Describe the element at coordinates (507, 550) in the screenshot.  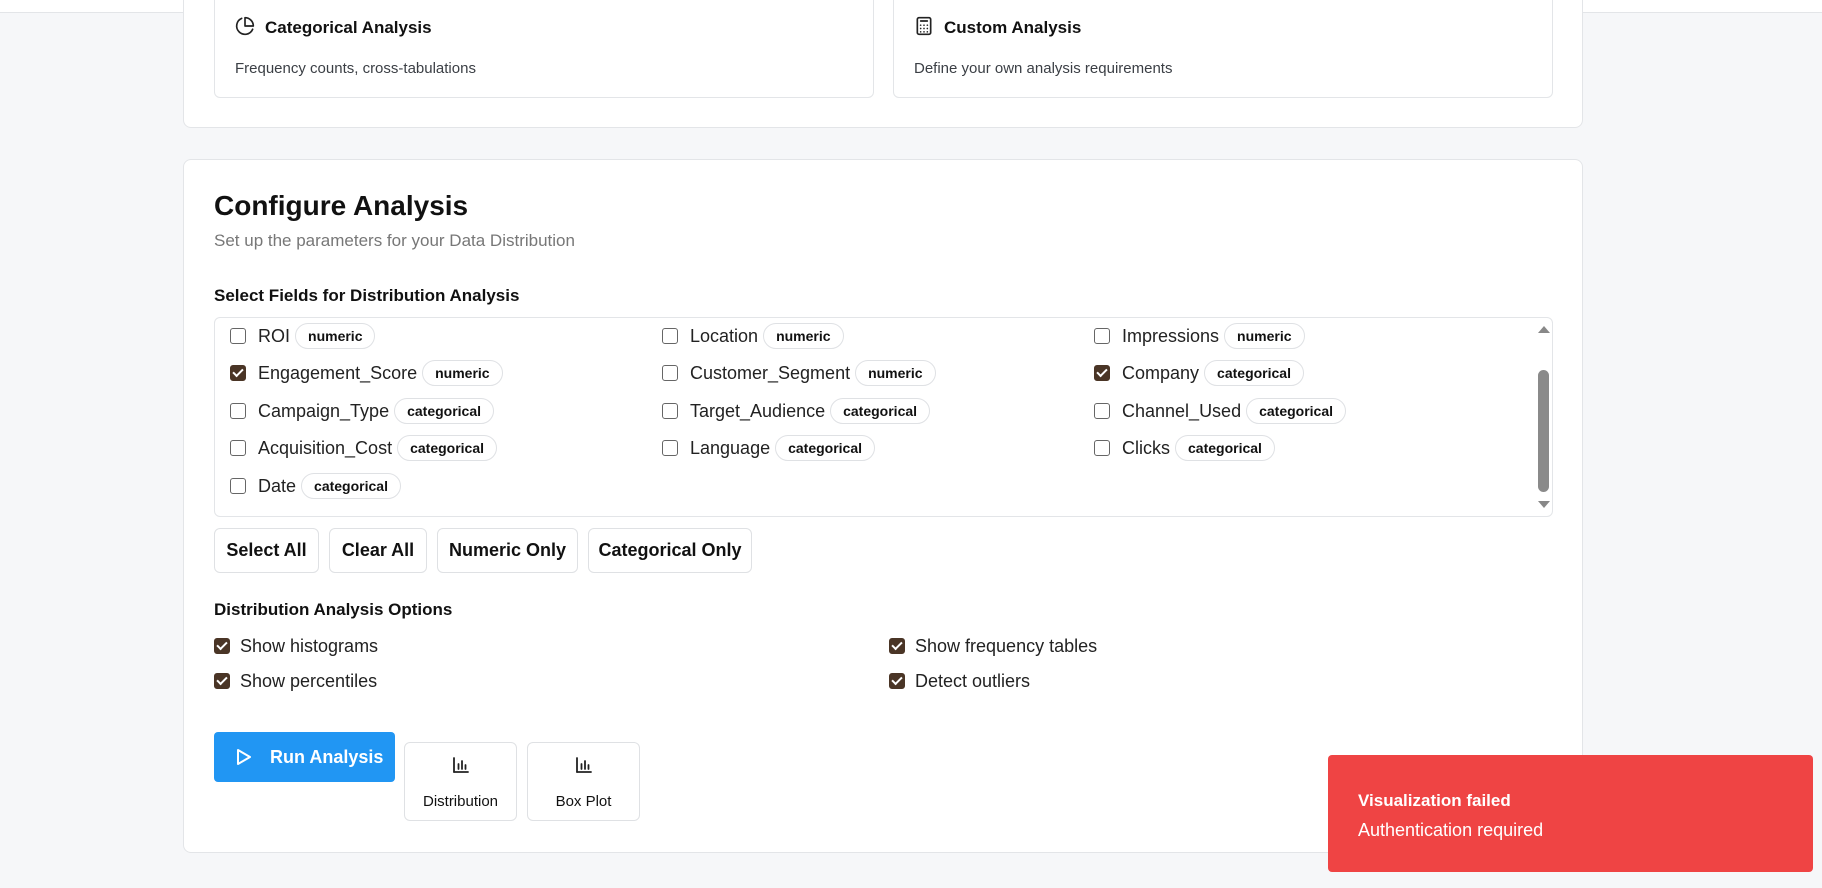
I see `numeric-only-button: Numeric Only` at that location.